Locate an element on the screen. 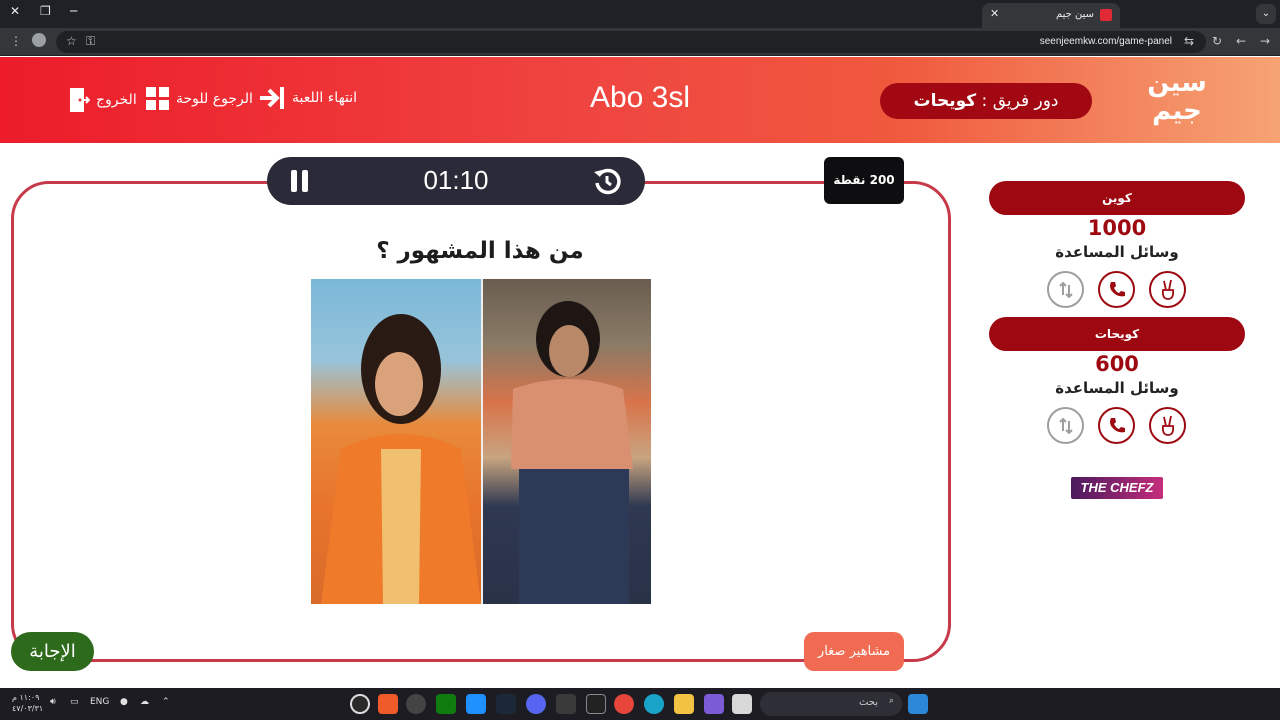  question-text: من هذا المشهور ؟ is located at coordinates (480, 251).